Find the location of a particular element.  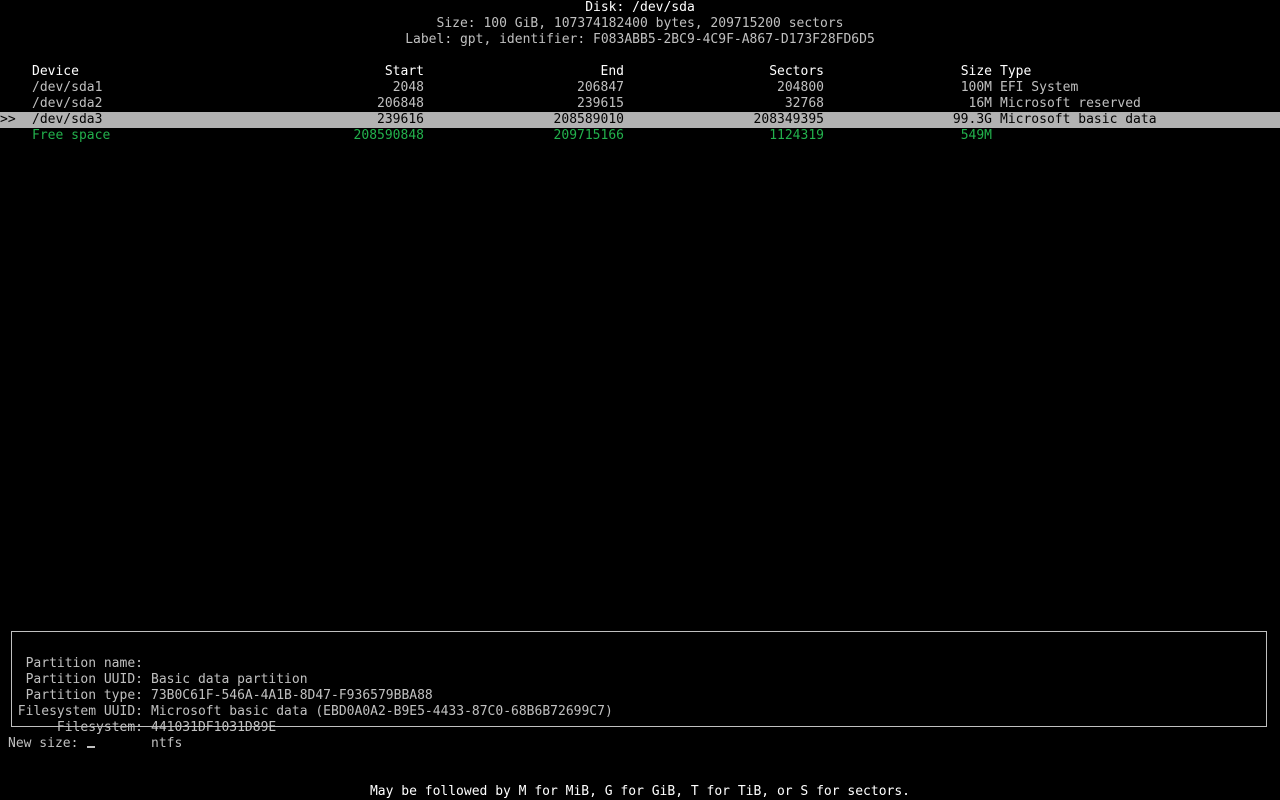

row-device: /dev/sda1 is located at coordinates (67, 87).